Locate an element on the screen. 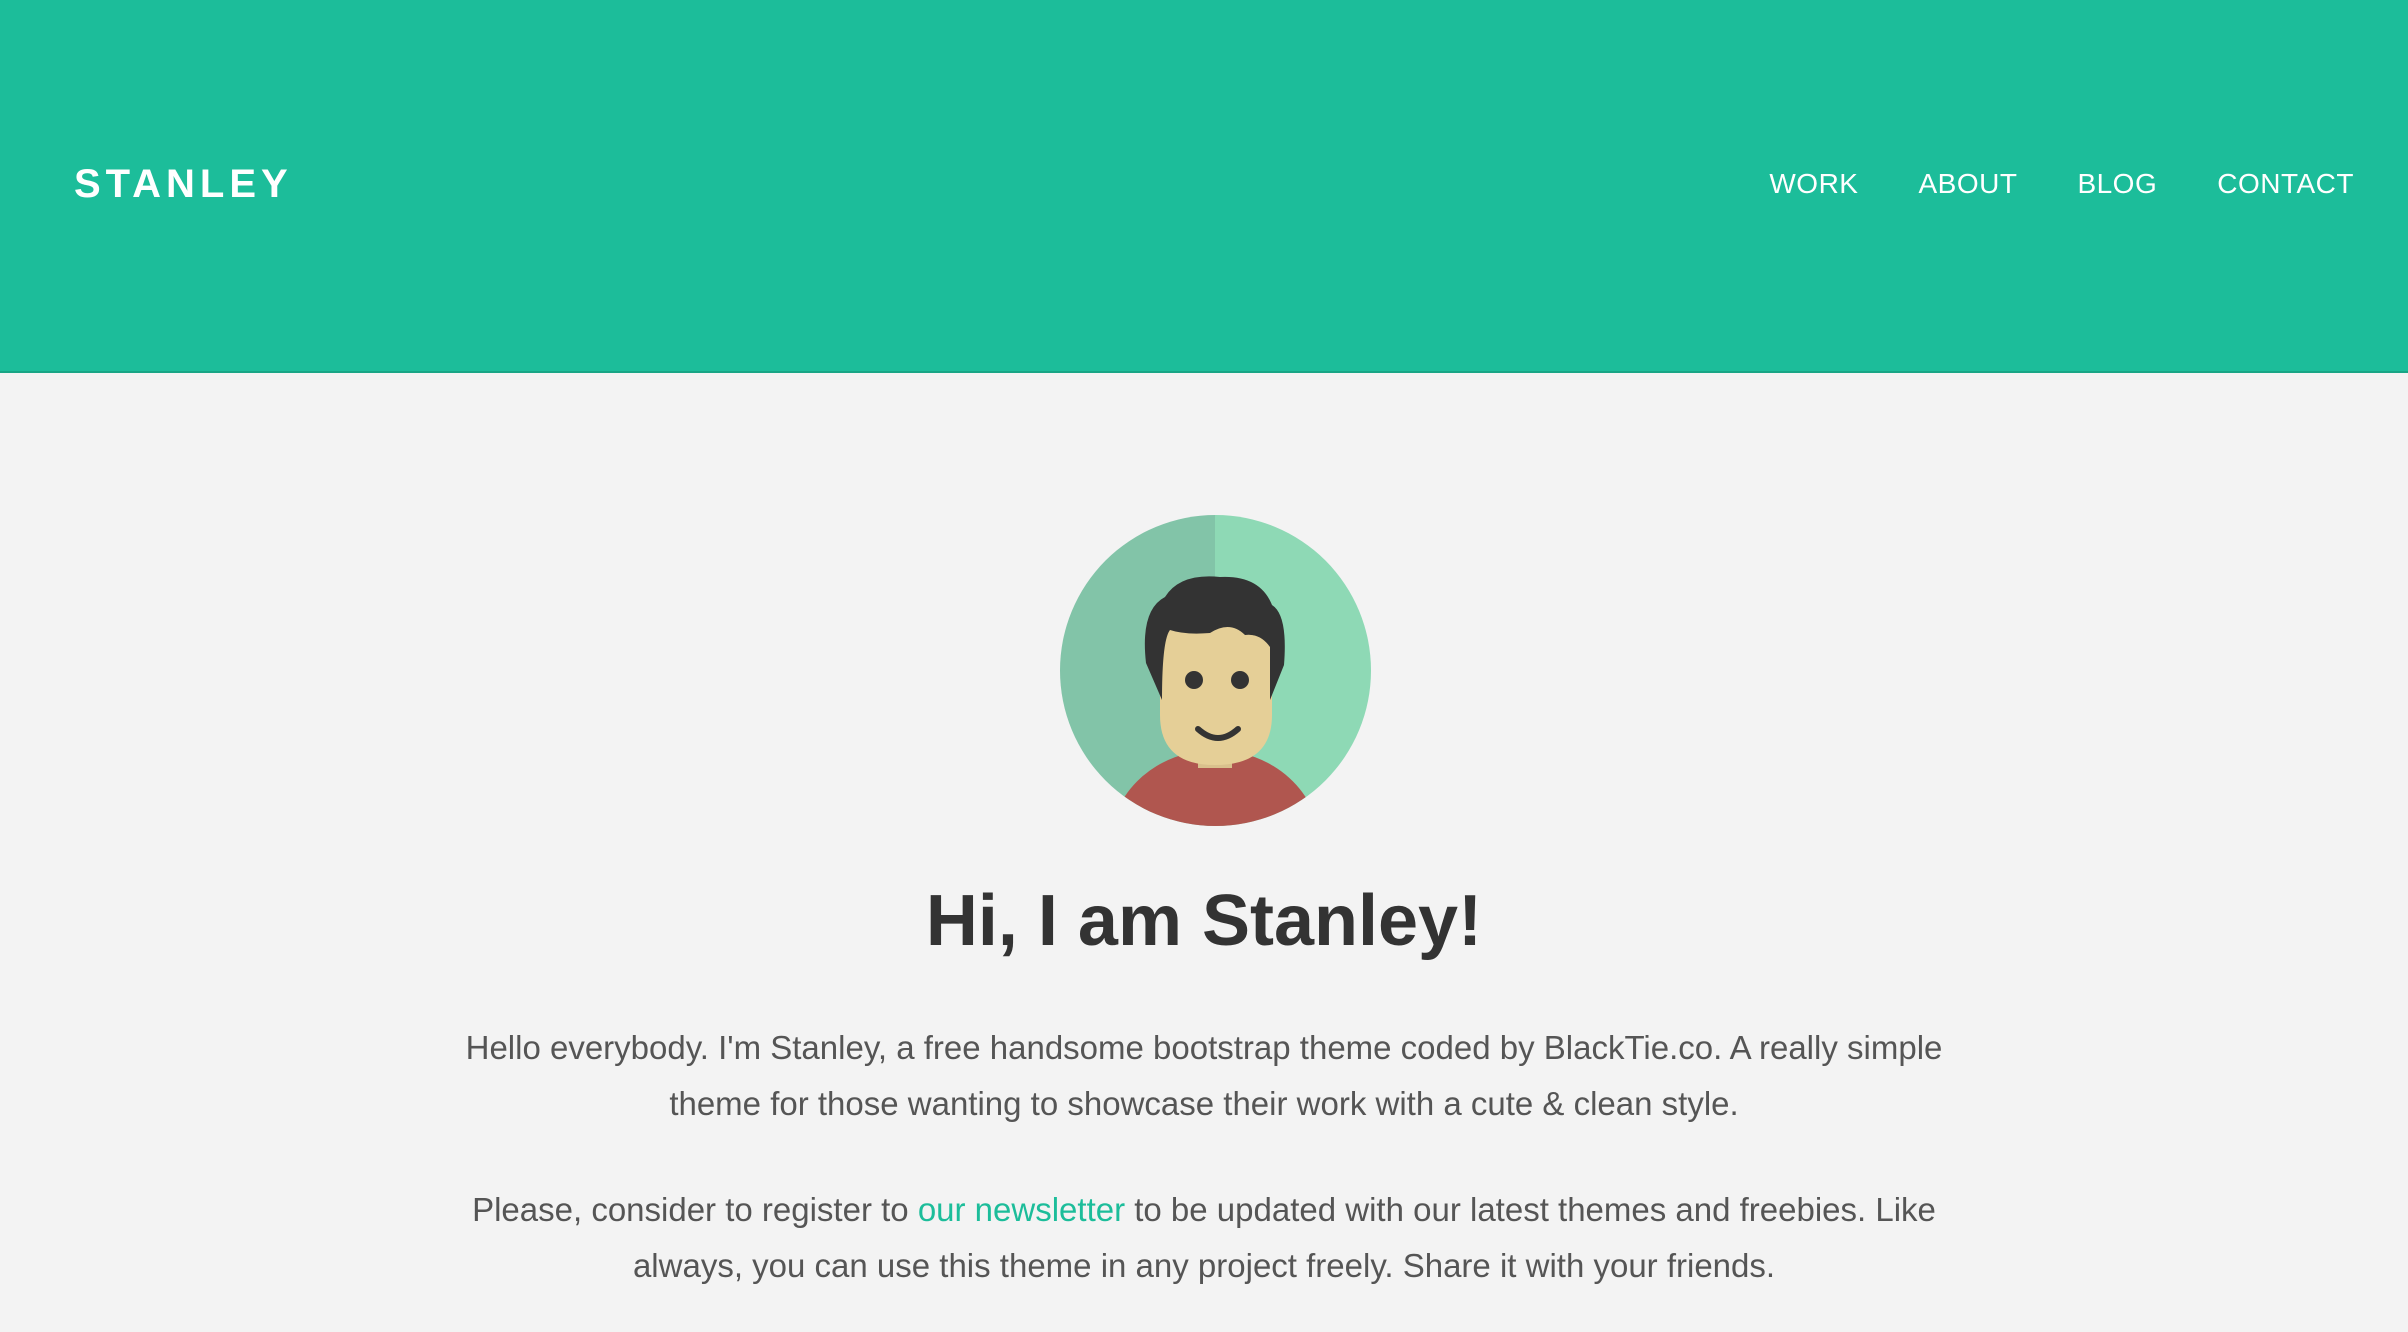  nav-work: WORK is located at coordinates (1813, 184).